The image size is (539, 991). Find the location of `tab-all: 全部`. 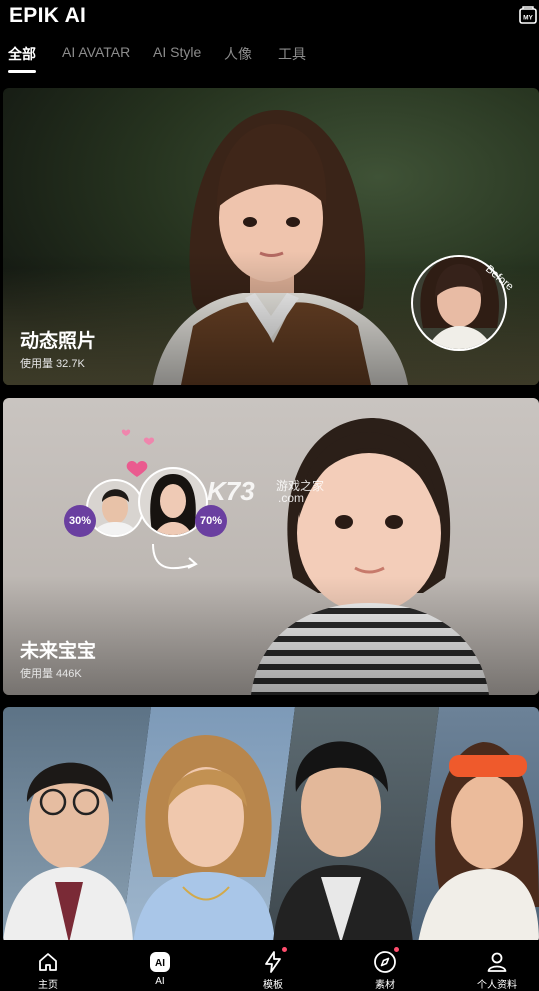

tab-all: 全部 is located at coordinates (22, 54).